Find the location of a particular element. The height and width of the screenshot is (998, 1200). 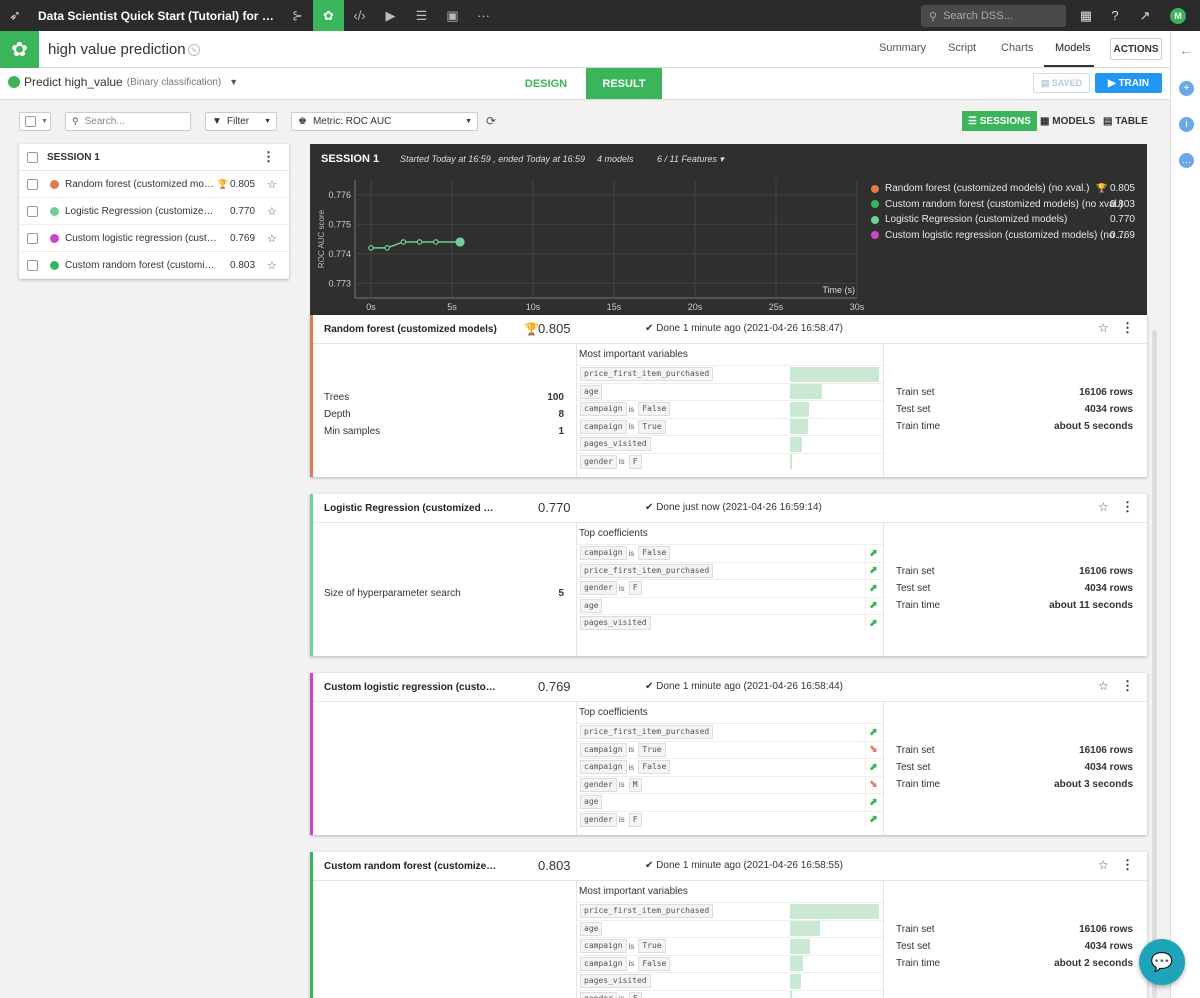

activity-icon: ↗ is located at coordinates (1145, 15).